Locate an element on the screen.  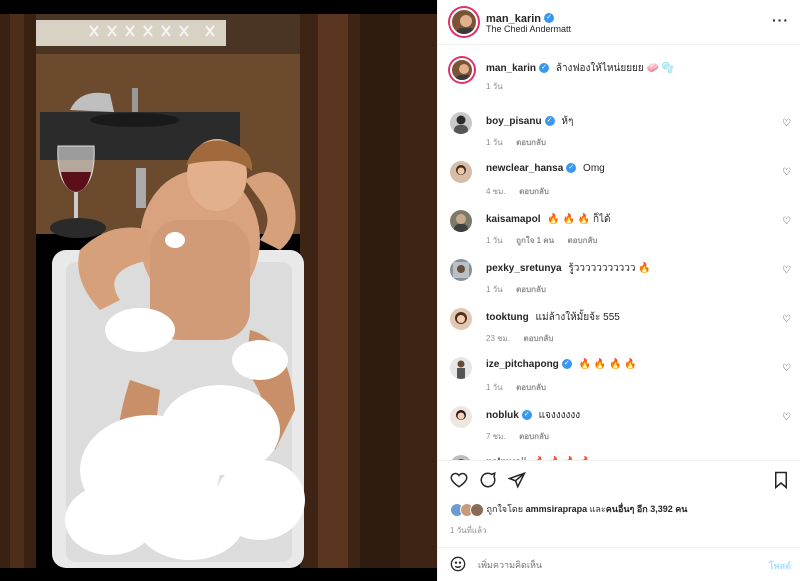
caption-item: man_karin ✓ ล้างฟองให้ไหน่ยยยย 🧼 🫧 1 วัน is located at coordinates (619, 70).